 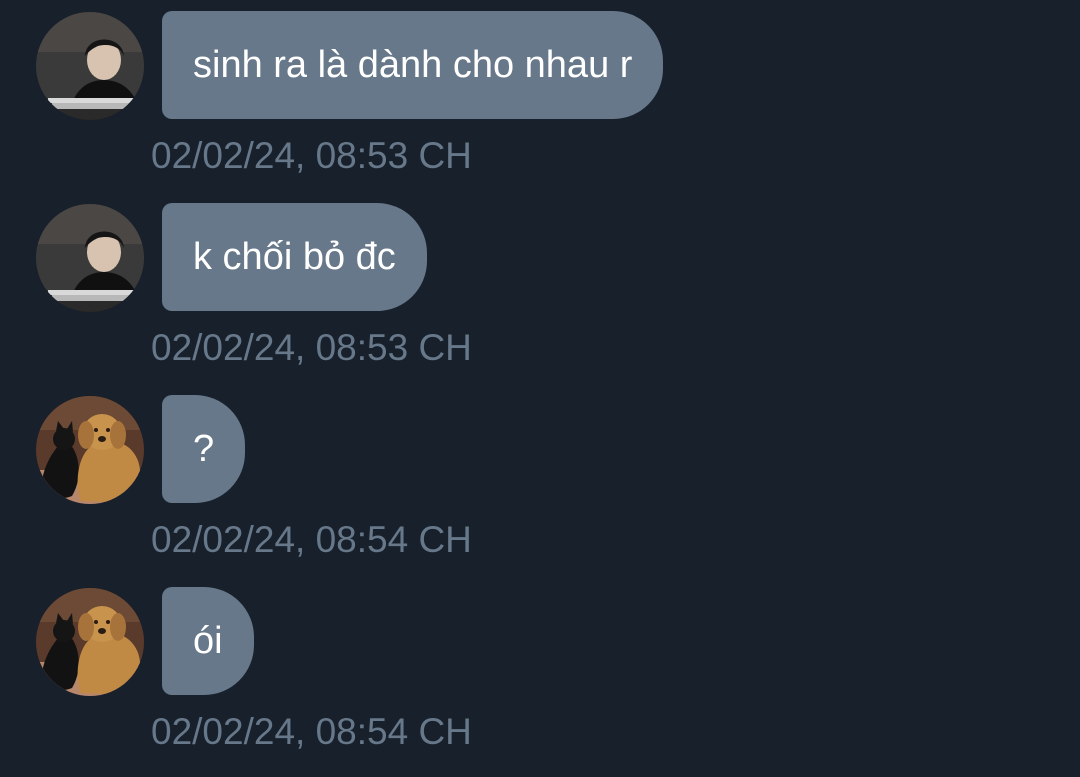 I want to click on message-bubble: ói, so click(x=208, y=641).